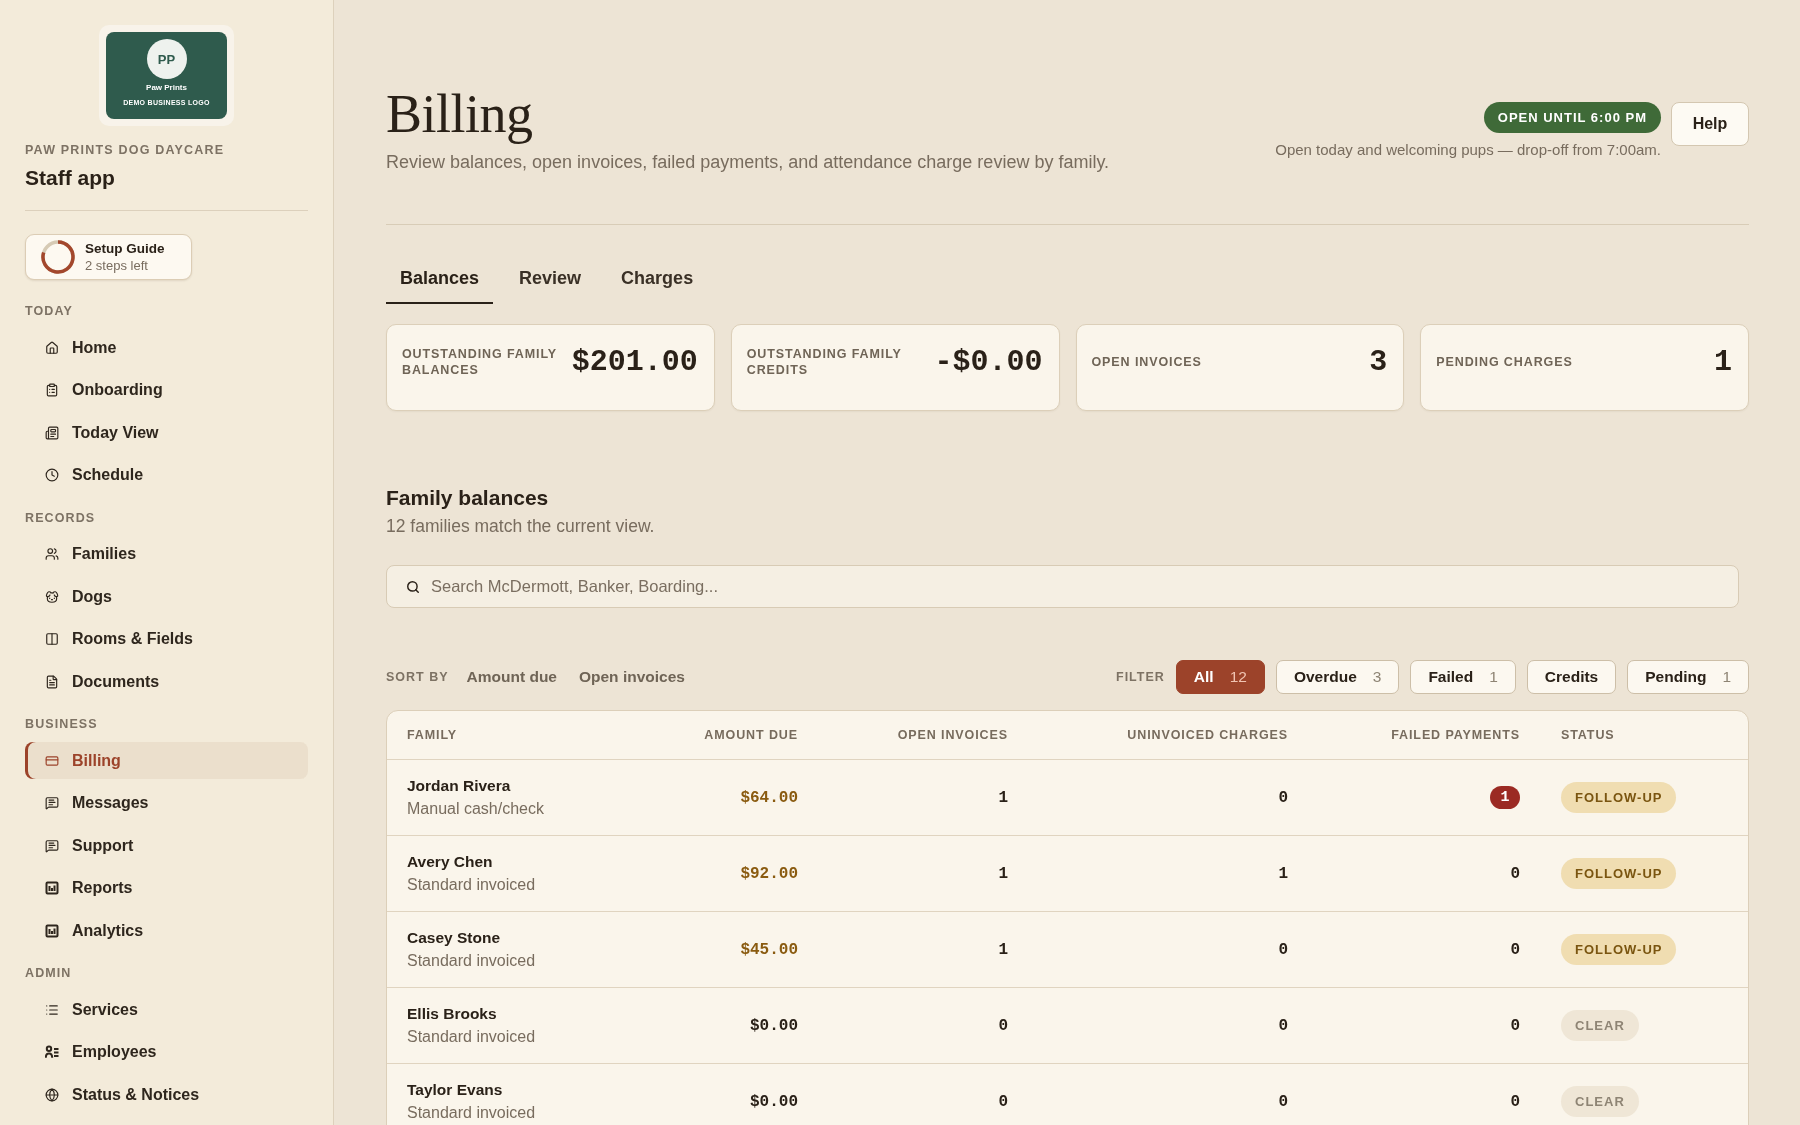 This screenshot has width=1800, height=1125. What do you see at coordinates (166, 1094) in the screenshot?
I see `nav-item: Status & Notices` at bounding box center [166, 1094].